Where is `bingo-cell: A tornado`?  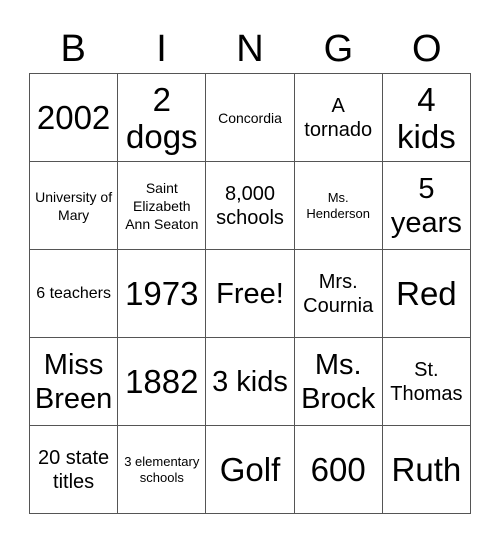
bingo-cell: A tornado is located at coordinates (338, 118).